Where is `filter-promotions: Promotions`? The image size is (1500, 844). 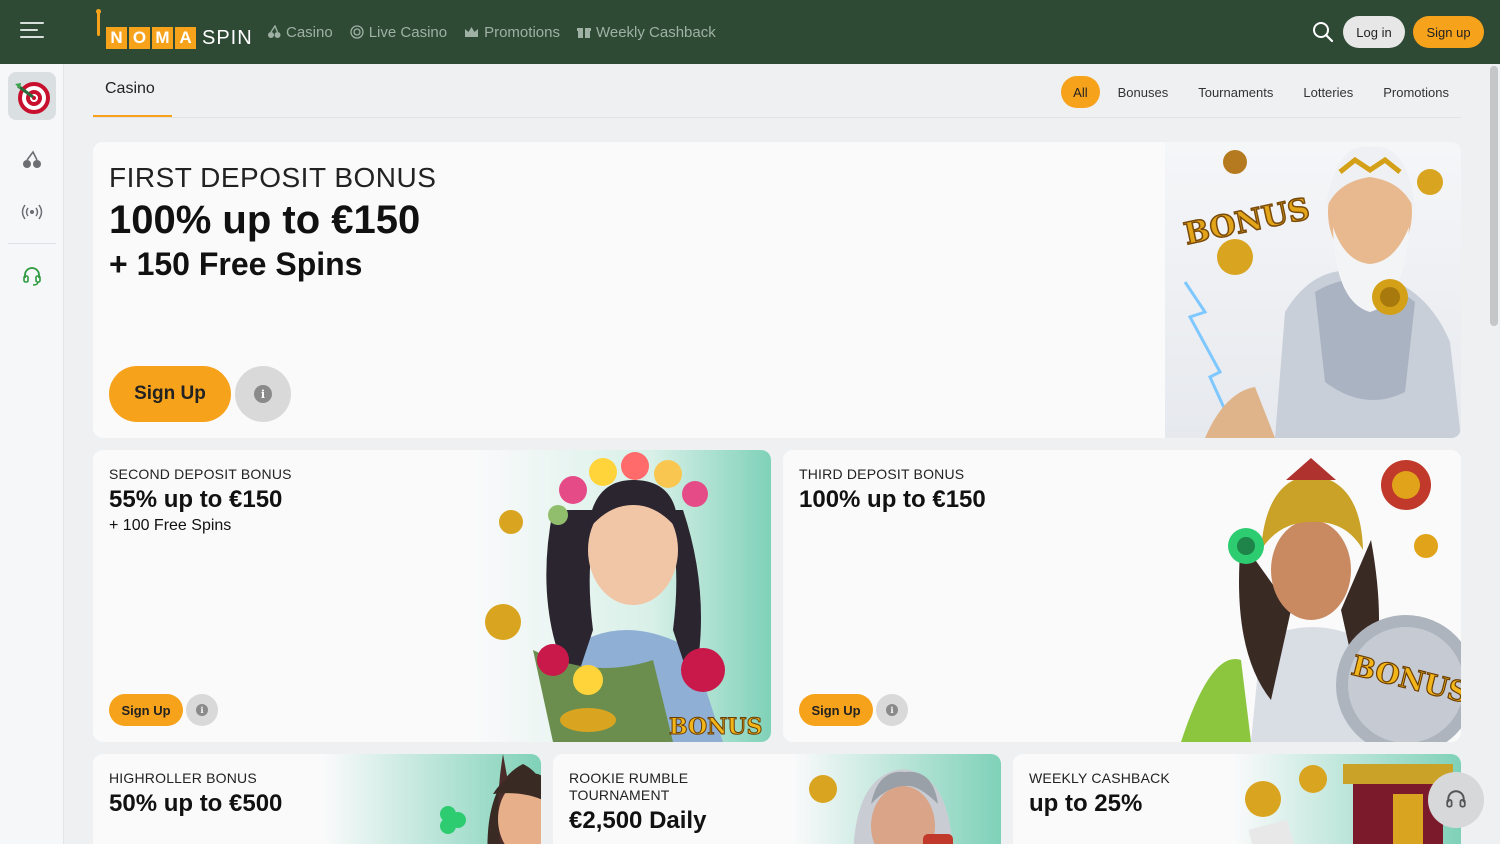 filter-promotions: Promotions is located at coordinates (1416, 92).